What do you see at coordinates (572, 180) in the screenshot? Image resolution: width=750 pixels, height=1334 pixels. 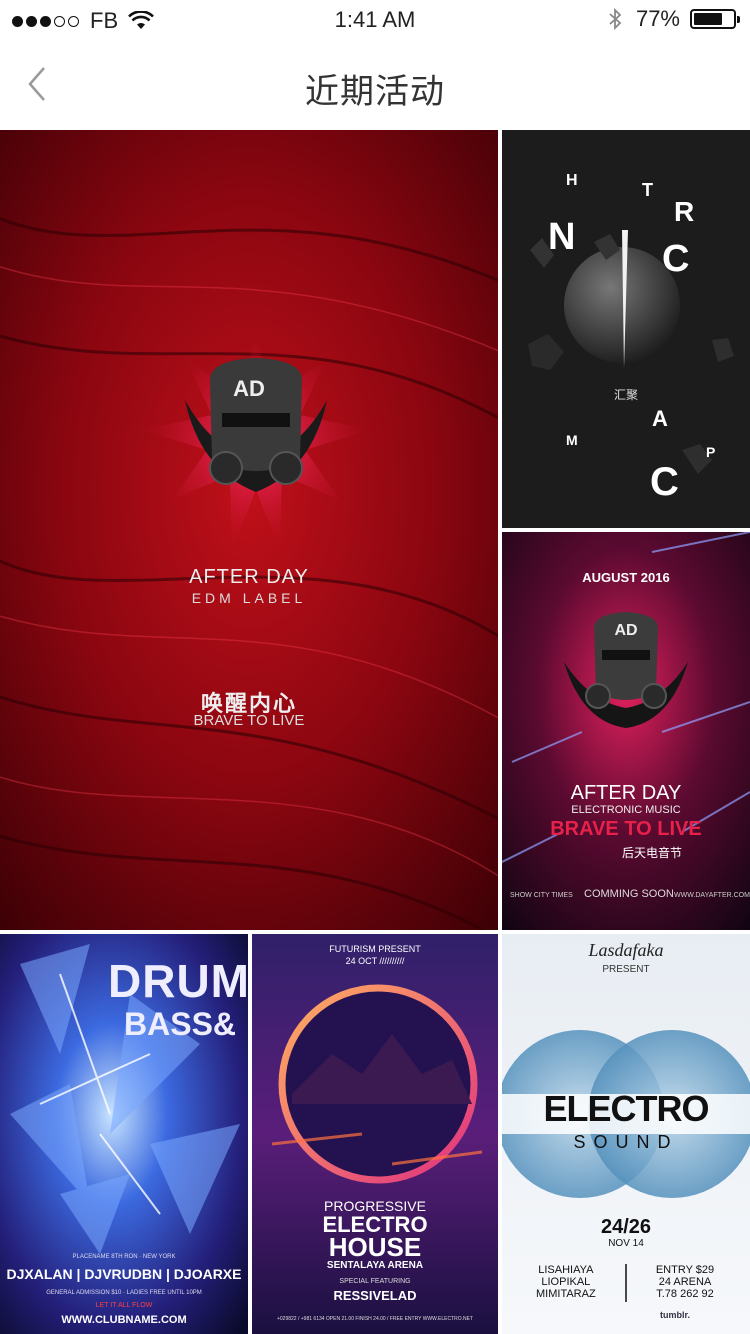 I see `space-letter: H` at bounding box center [572, 180].